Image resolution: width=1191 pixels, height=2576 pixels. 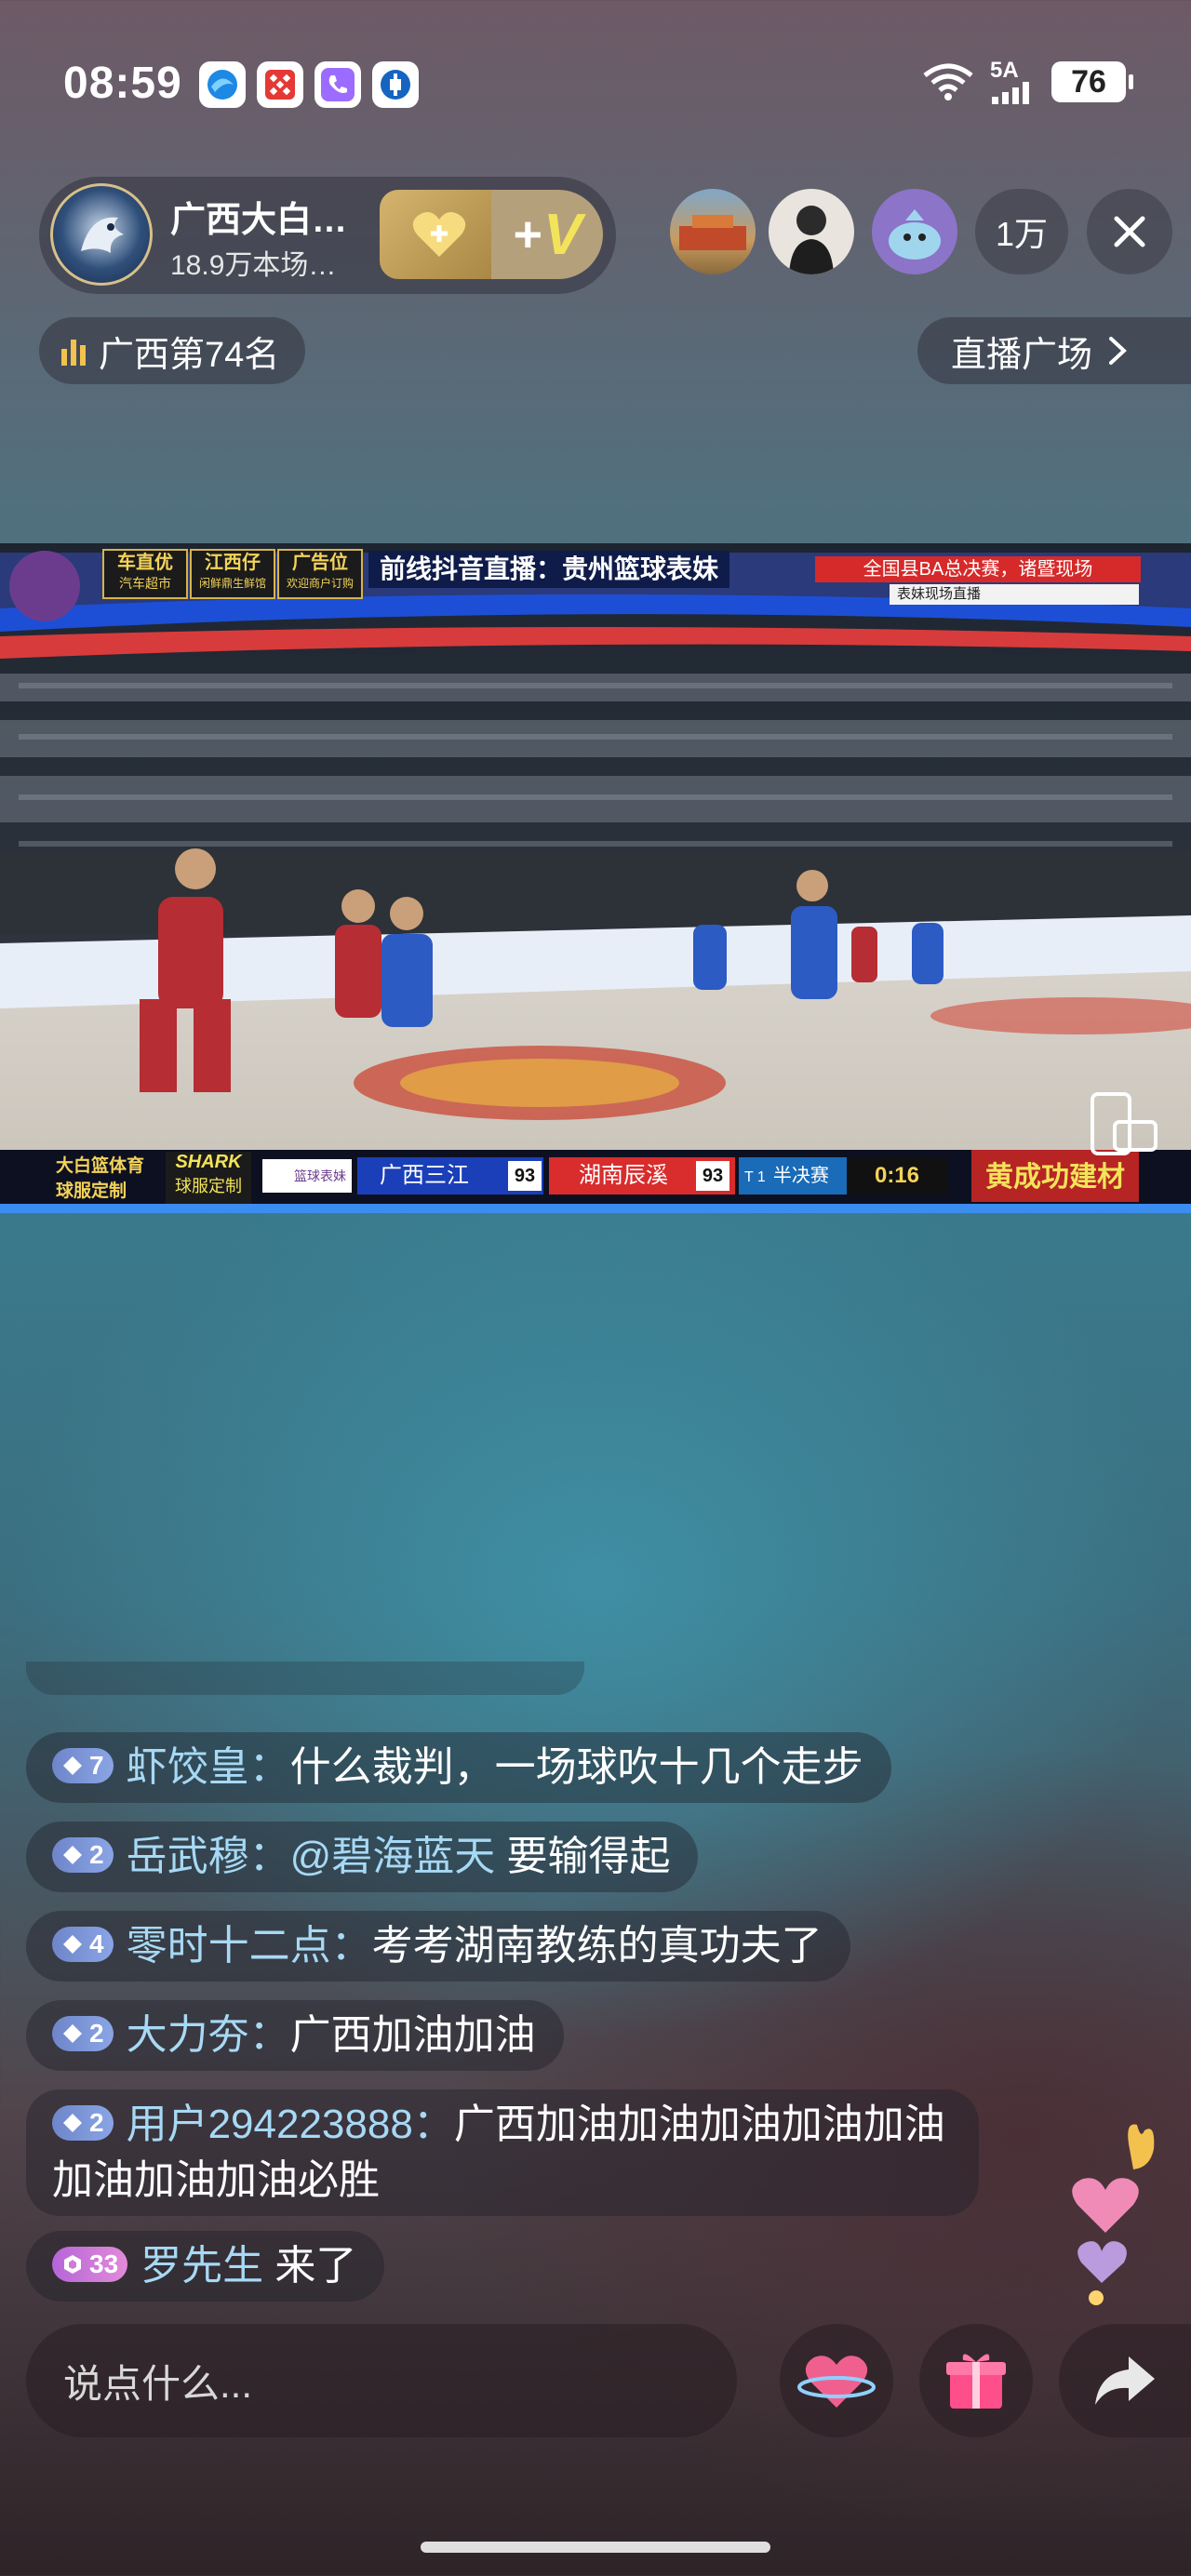 I want to click on user-level-badge: 33, so click(x=90, y=2265).